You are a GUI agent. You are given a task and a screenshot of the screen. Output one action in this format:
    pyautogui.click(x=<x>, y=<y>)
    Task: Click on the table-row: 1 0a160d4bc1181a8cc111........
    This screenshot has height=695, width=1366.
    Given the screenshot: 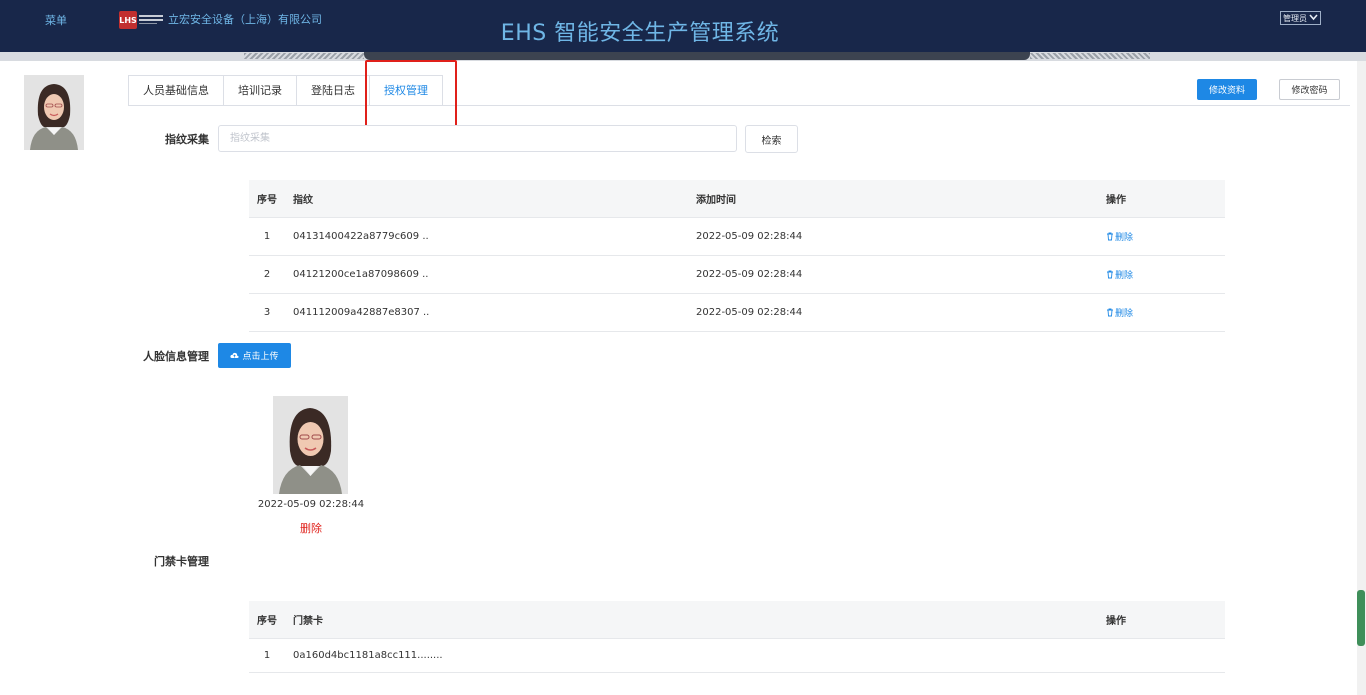 What is the action you would take?
    pyautogui.click(x=737, y=656)
    